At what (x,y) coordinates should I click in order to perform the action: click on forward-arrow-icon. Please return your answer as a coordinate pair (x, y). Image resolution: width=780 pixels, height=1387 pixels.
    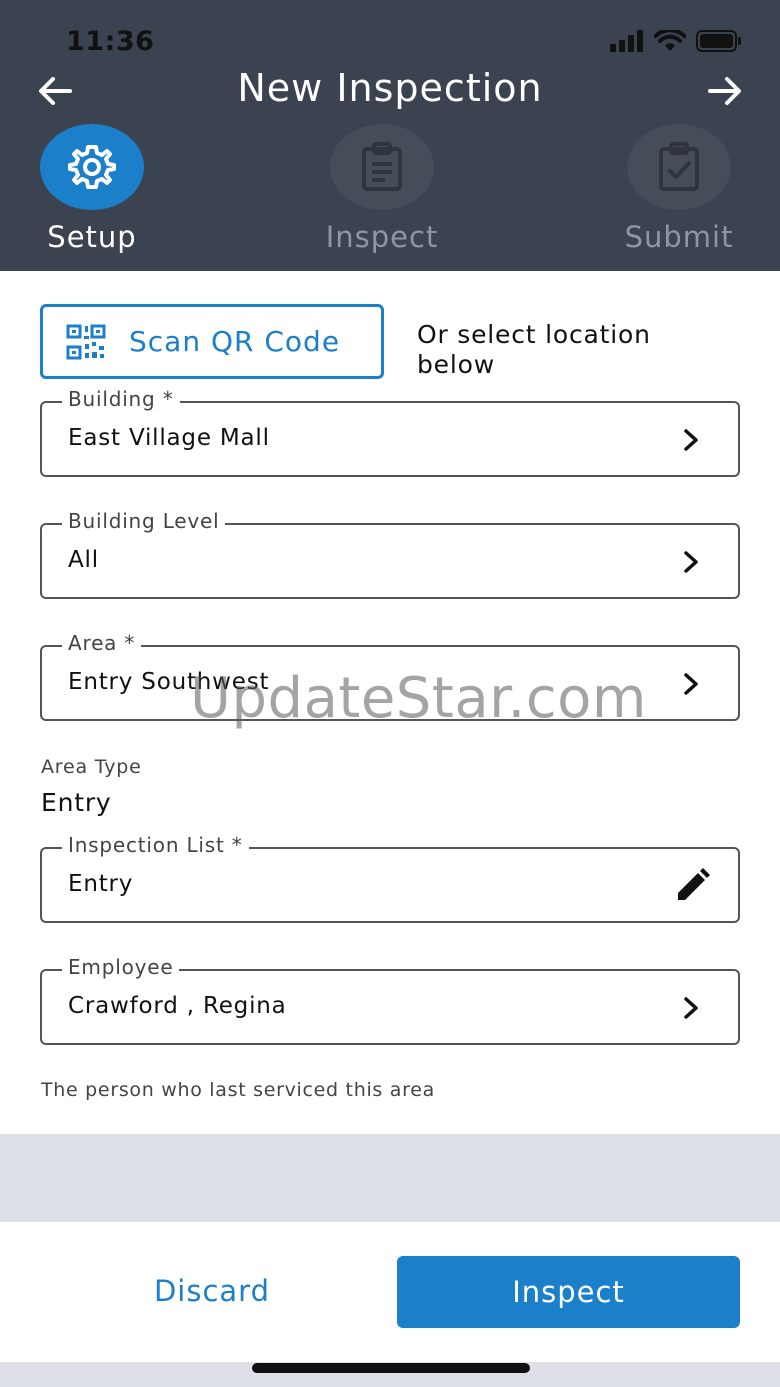
    Looking at the image, I should click on (725, 91).